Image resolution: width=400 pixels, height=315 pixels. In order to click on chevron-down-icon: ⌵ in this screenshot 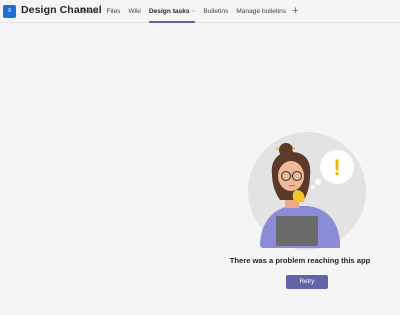, I will do `click(194, 11)`.